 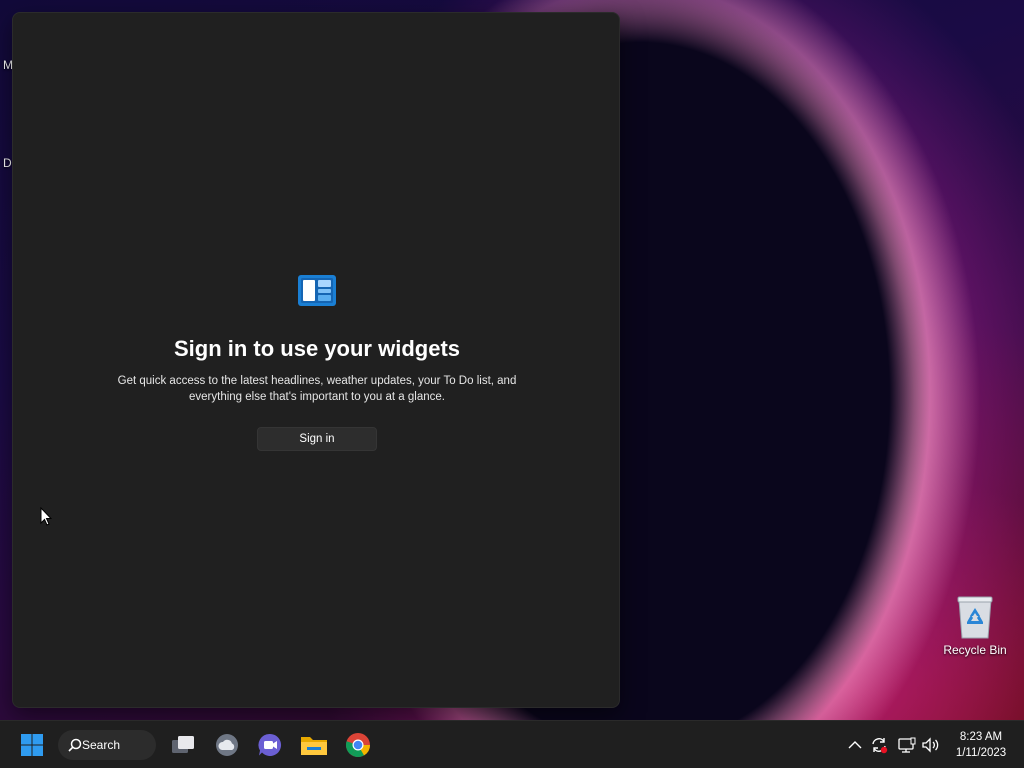 I want to click on volume-icon, so click(x=930, y=745).